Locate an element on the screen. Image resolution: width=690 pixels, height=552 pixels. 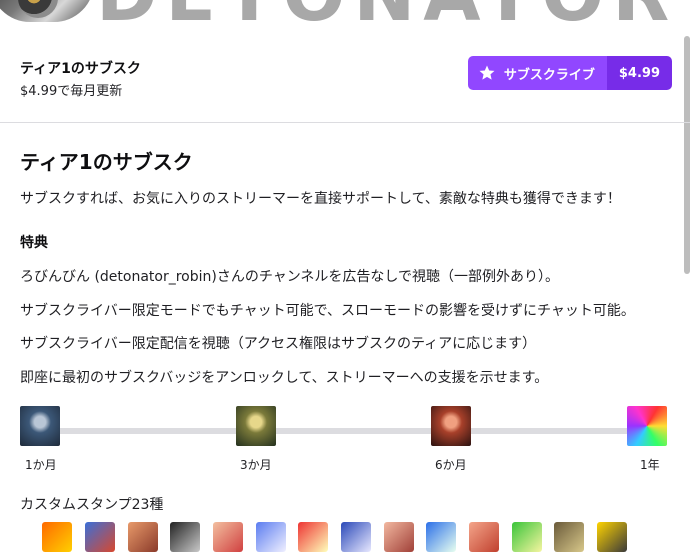
robot-badge-rainbow-icon is located at coordinates (647, 426).